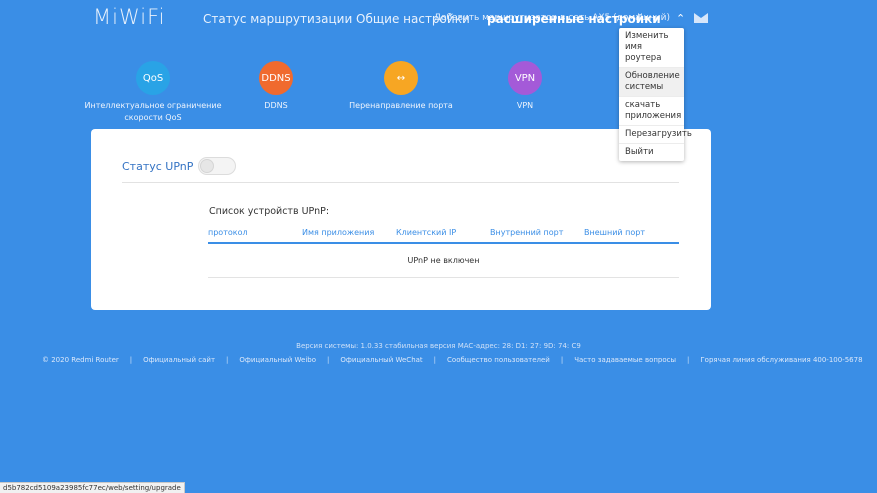 This screenshot has height=493, width=877. What do you see at coordinates (525, 105) in the screenshot?
I see `app-vpn-label: VPN` at bounding box center [525, 105].